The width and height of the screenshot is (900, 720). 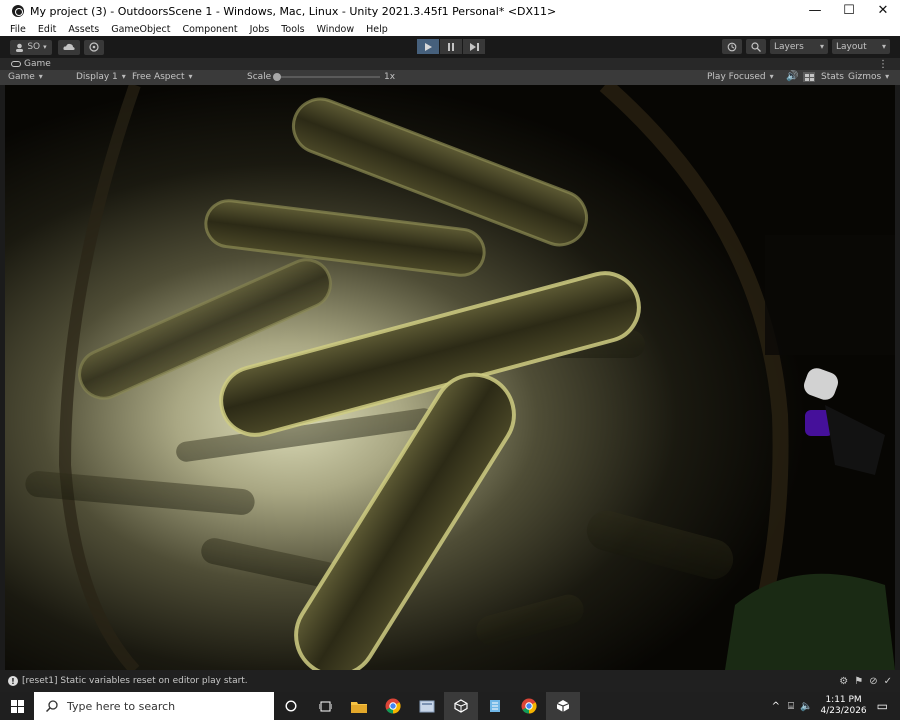 I want to click on collab-icon, so click(x=94, y=47).